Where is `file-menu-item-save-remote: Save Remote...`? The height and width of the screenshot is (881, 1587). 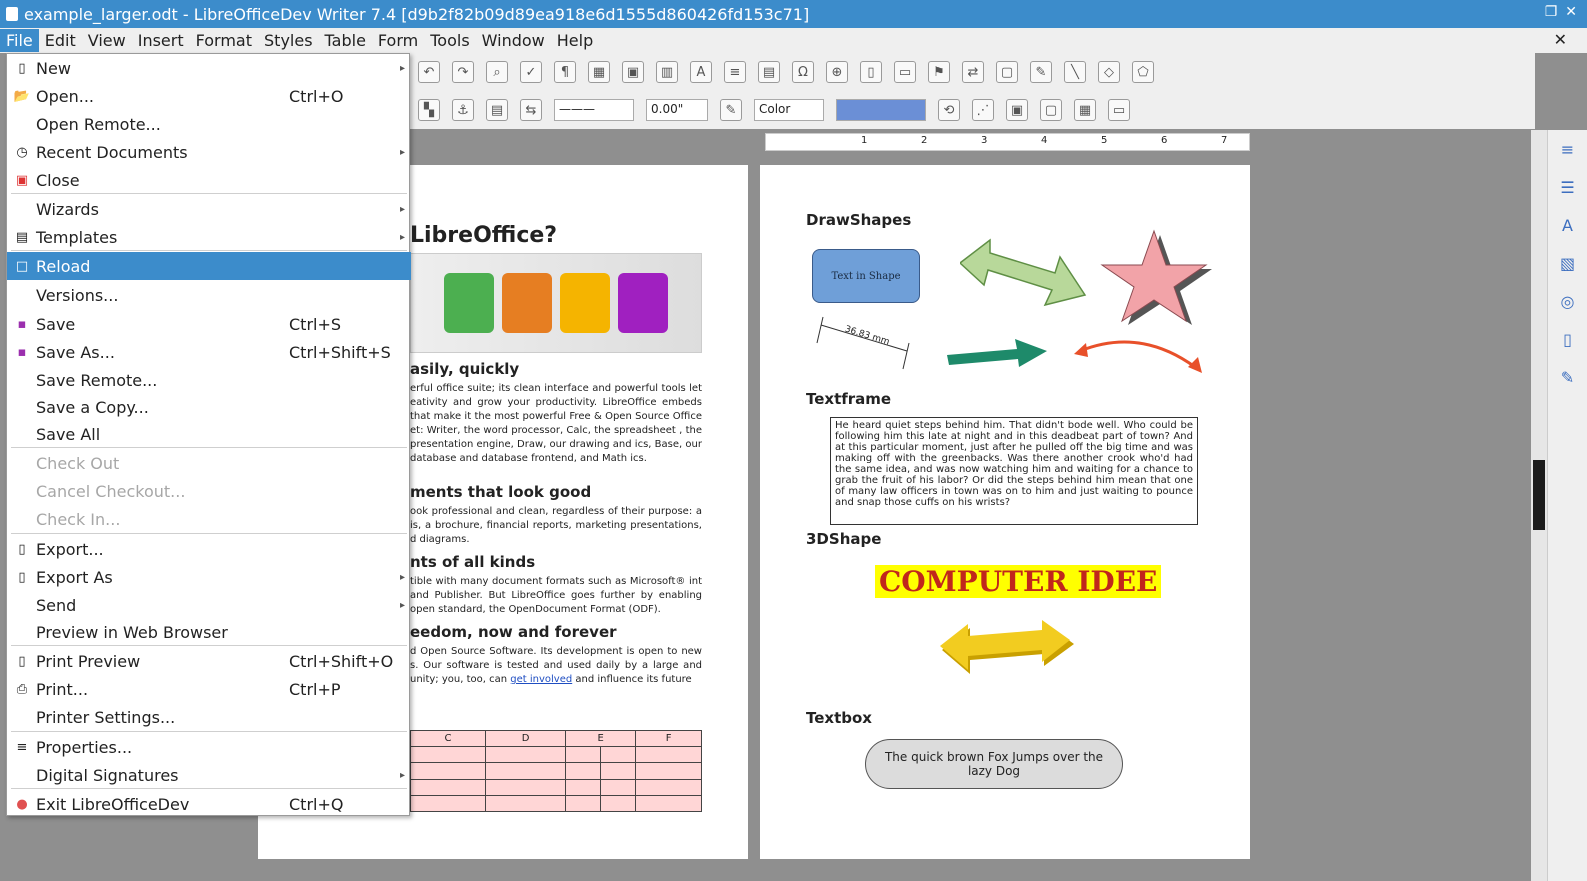
file-menu-item-save-remote: Save Remote... is located at coordinates (209, 380).